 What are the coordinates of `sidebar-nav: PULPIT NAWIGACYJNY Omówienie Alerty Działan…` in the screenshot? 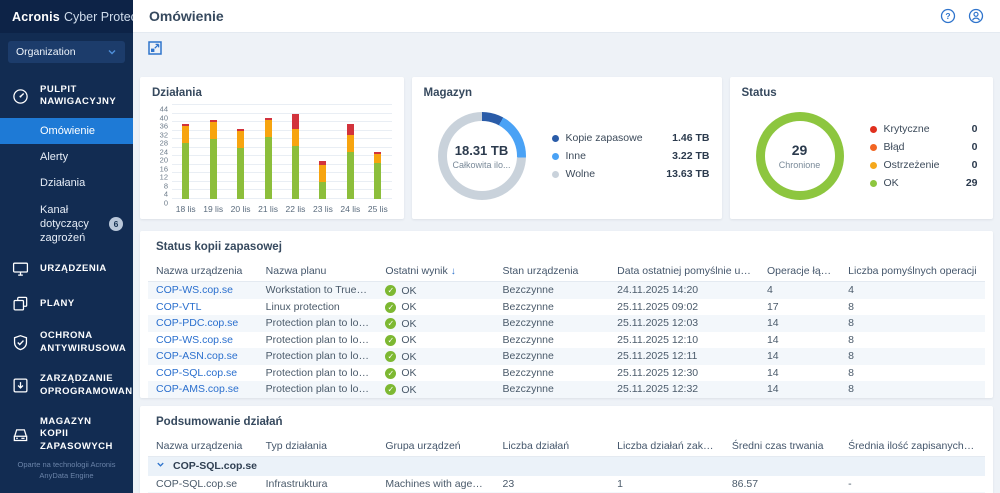 It's located at (66, 260).